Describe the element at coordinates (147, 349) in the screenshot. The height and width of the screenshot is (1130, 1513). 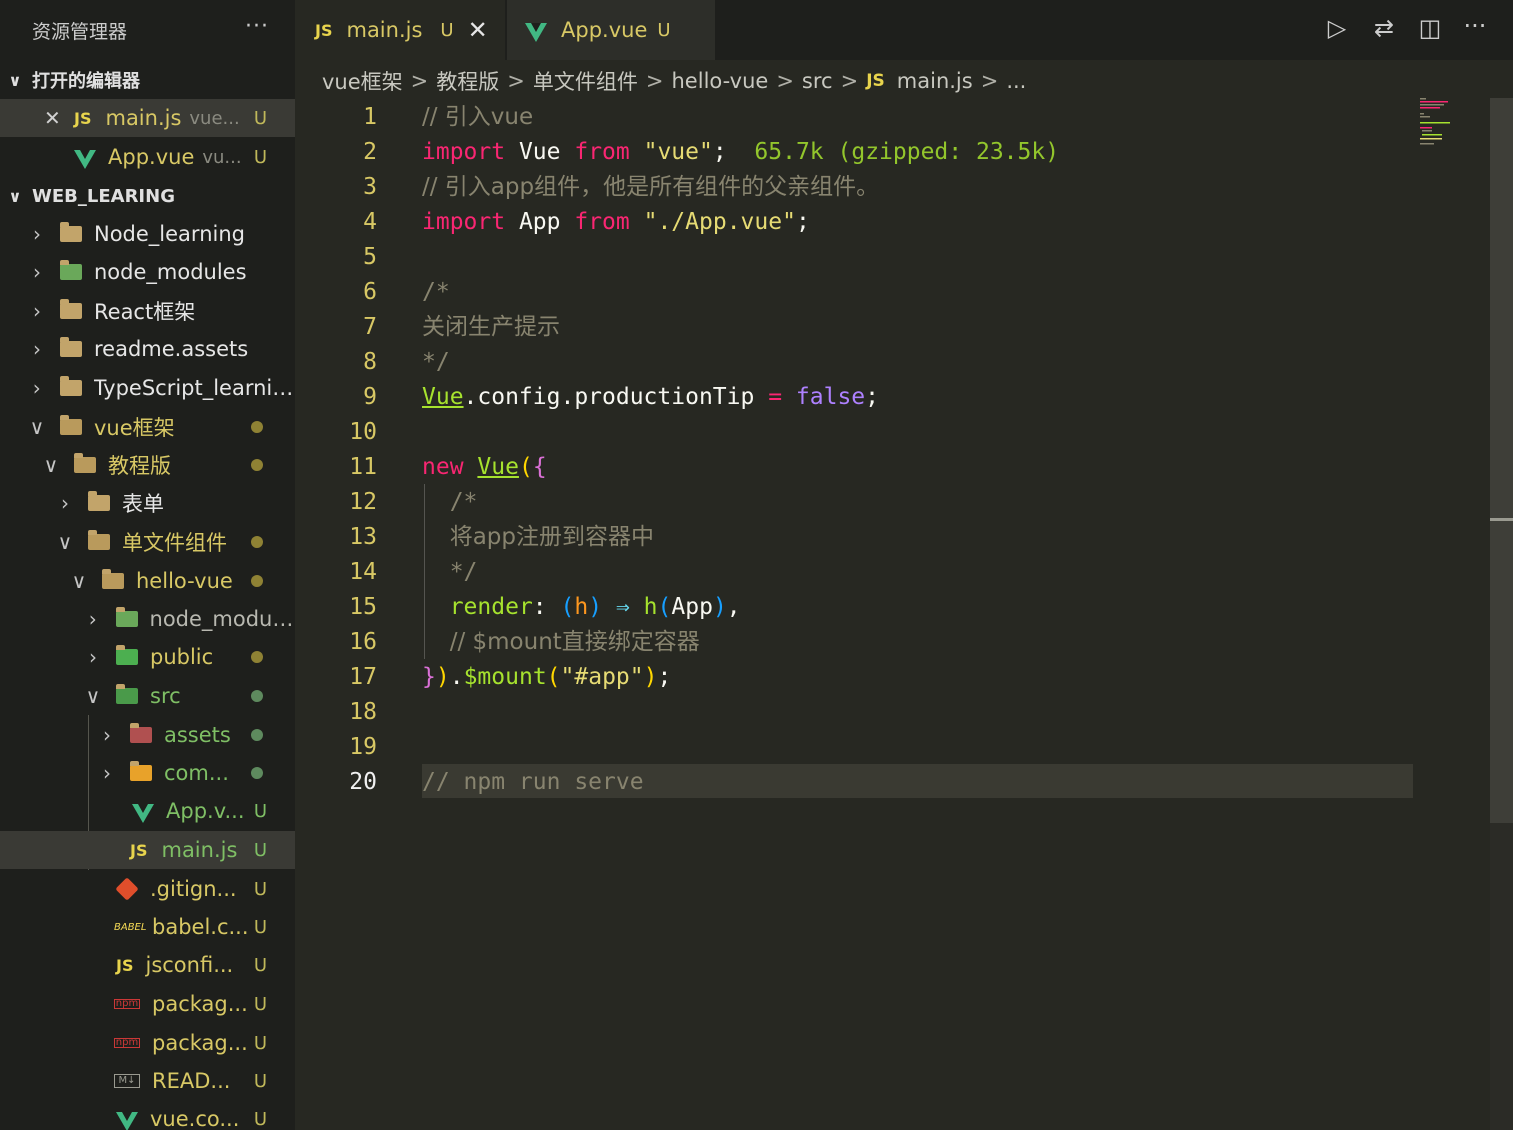
I see `tree-item-readme-assets: › readme.assets` at that location.